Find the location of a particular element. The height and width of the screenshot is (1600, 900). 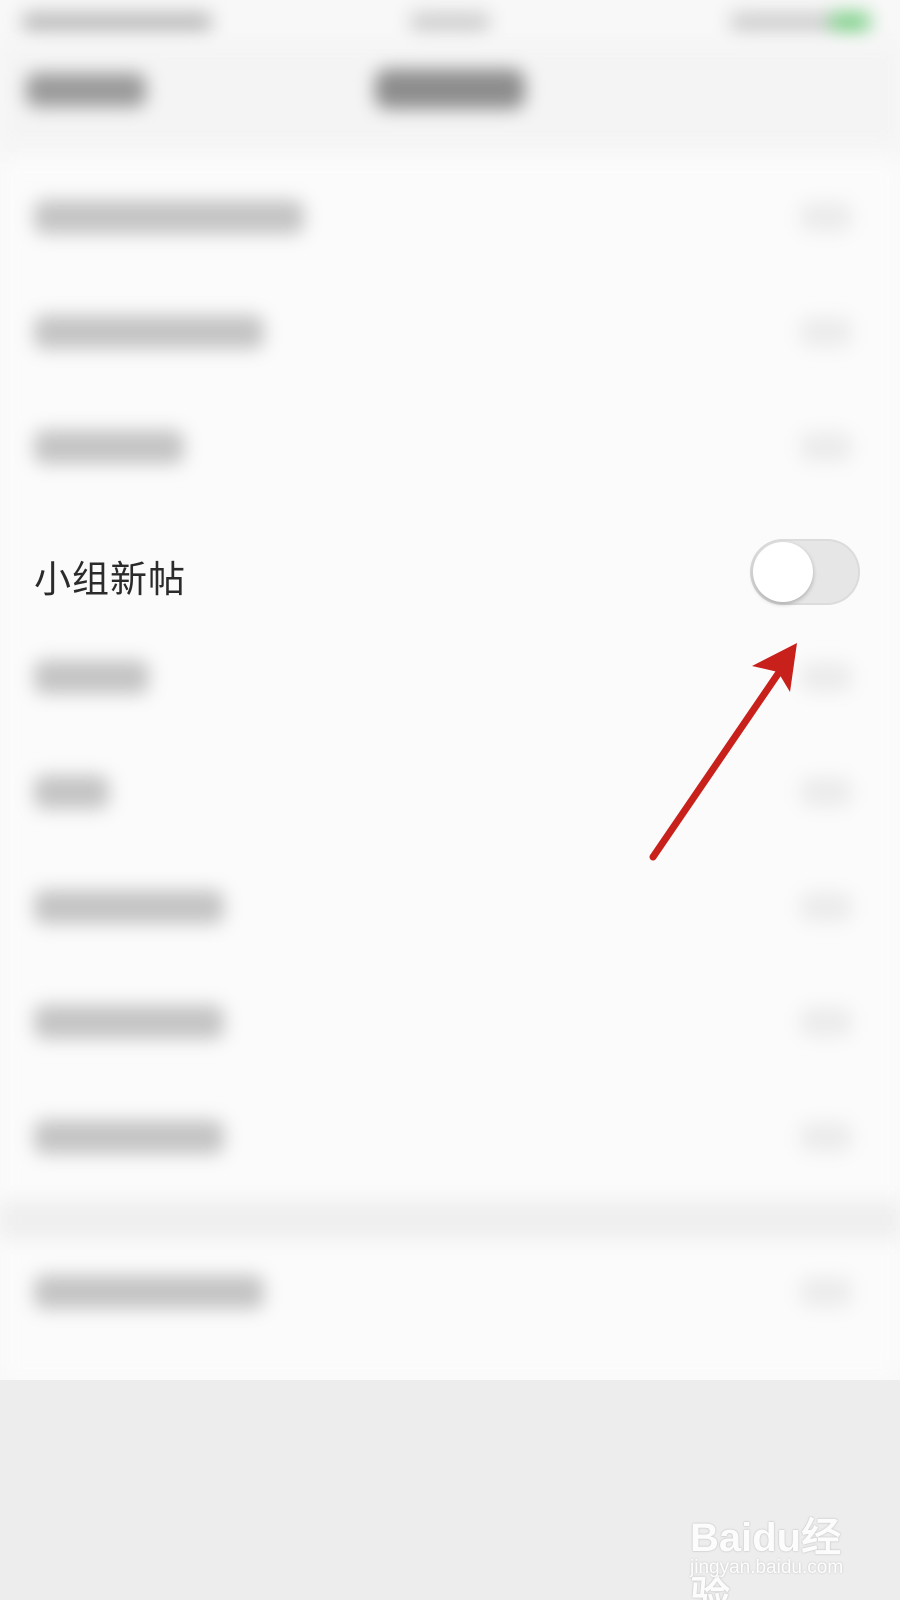

toggle-knob is located at coordinates (783, 572).